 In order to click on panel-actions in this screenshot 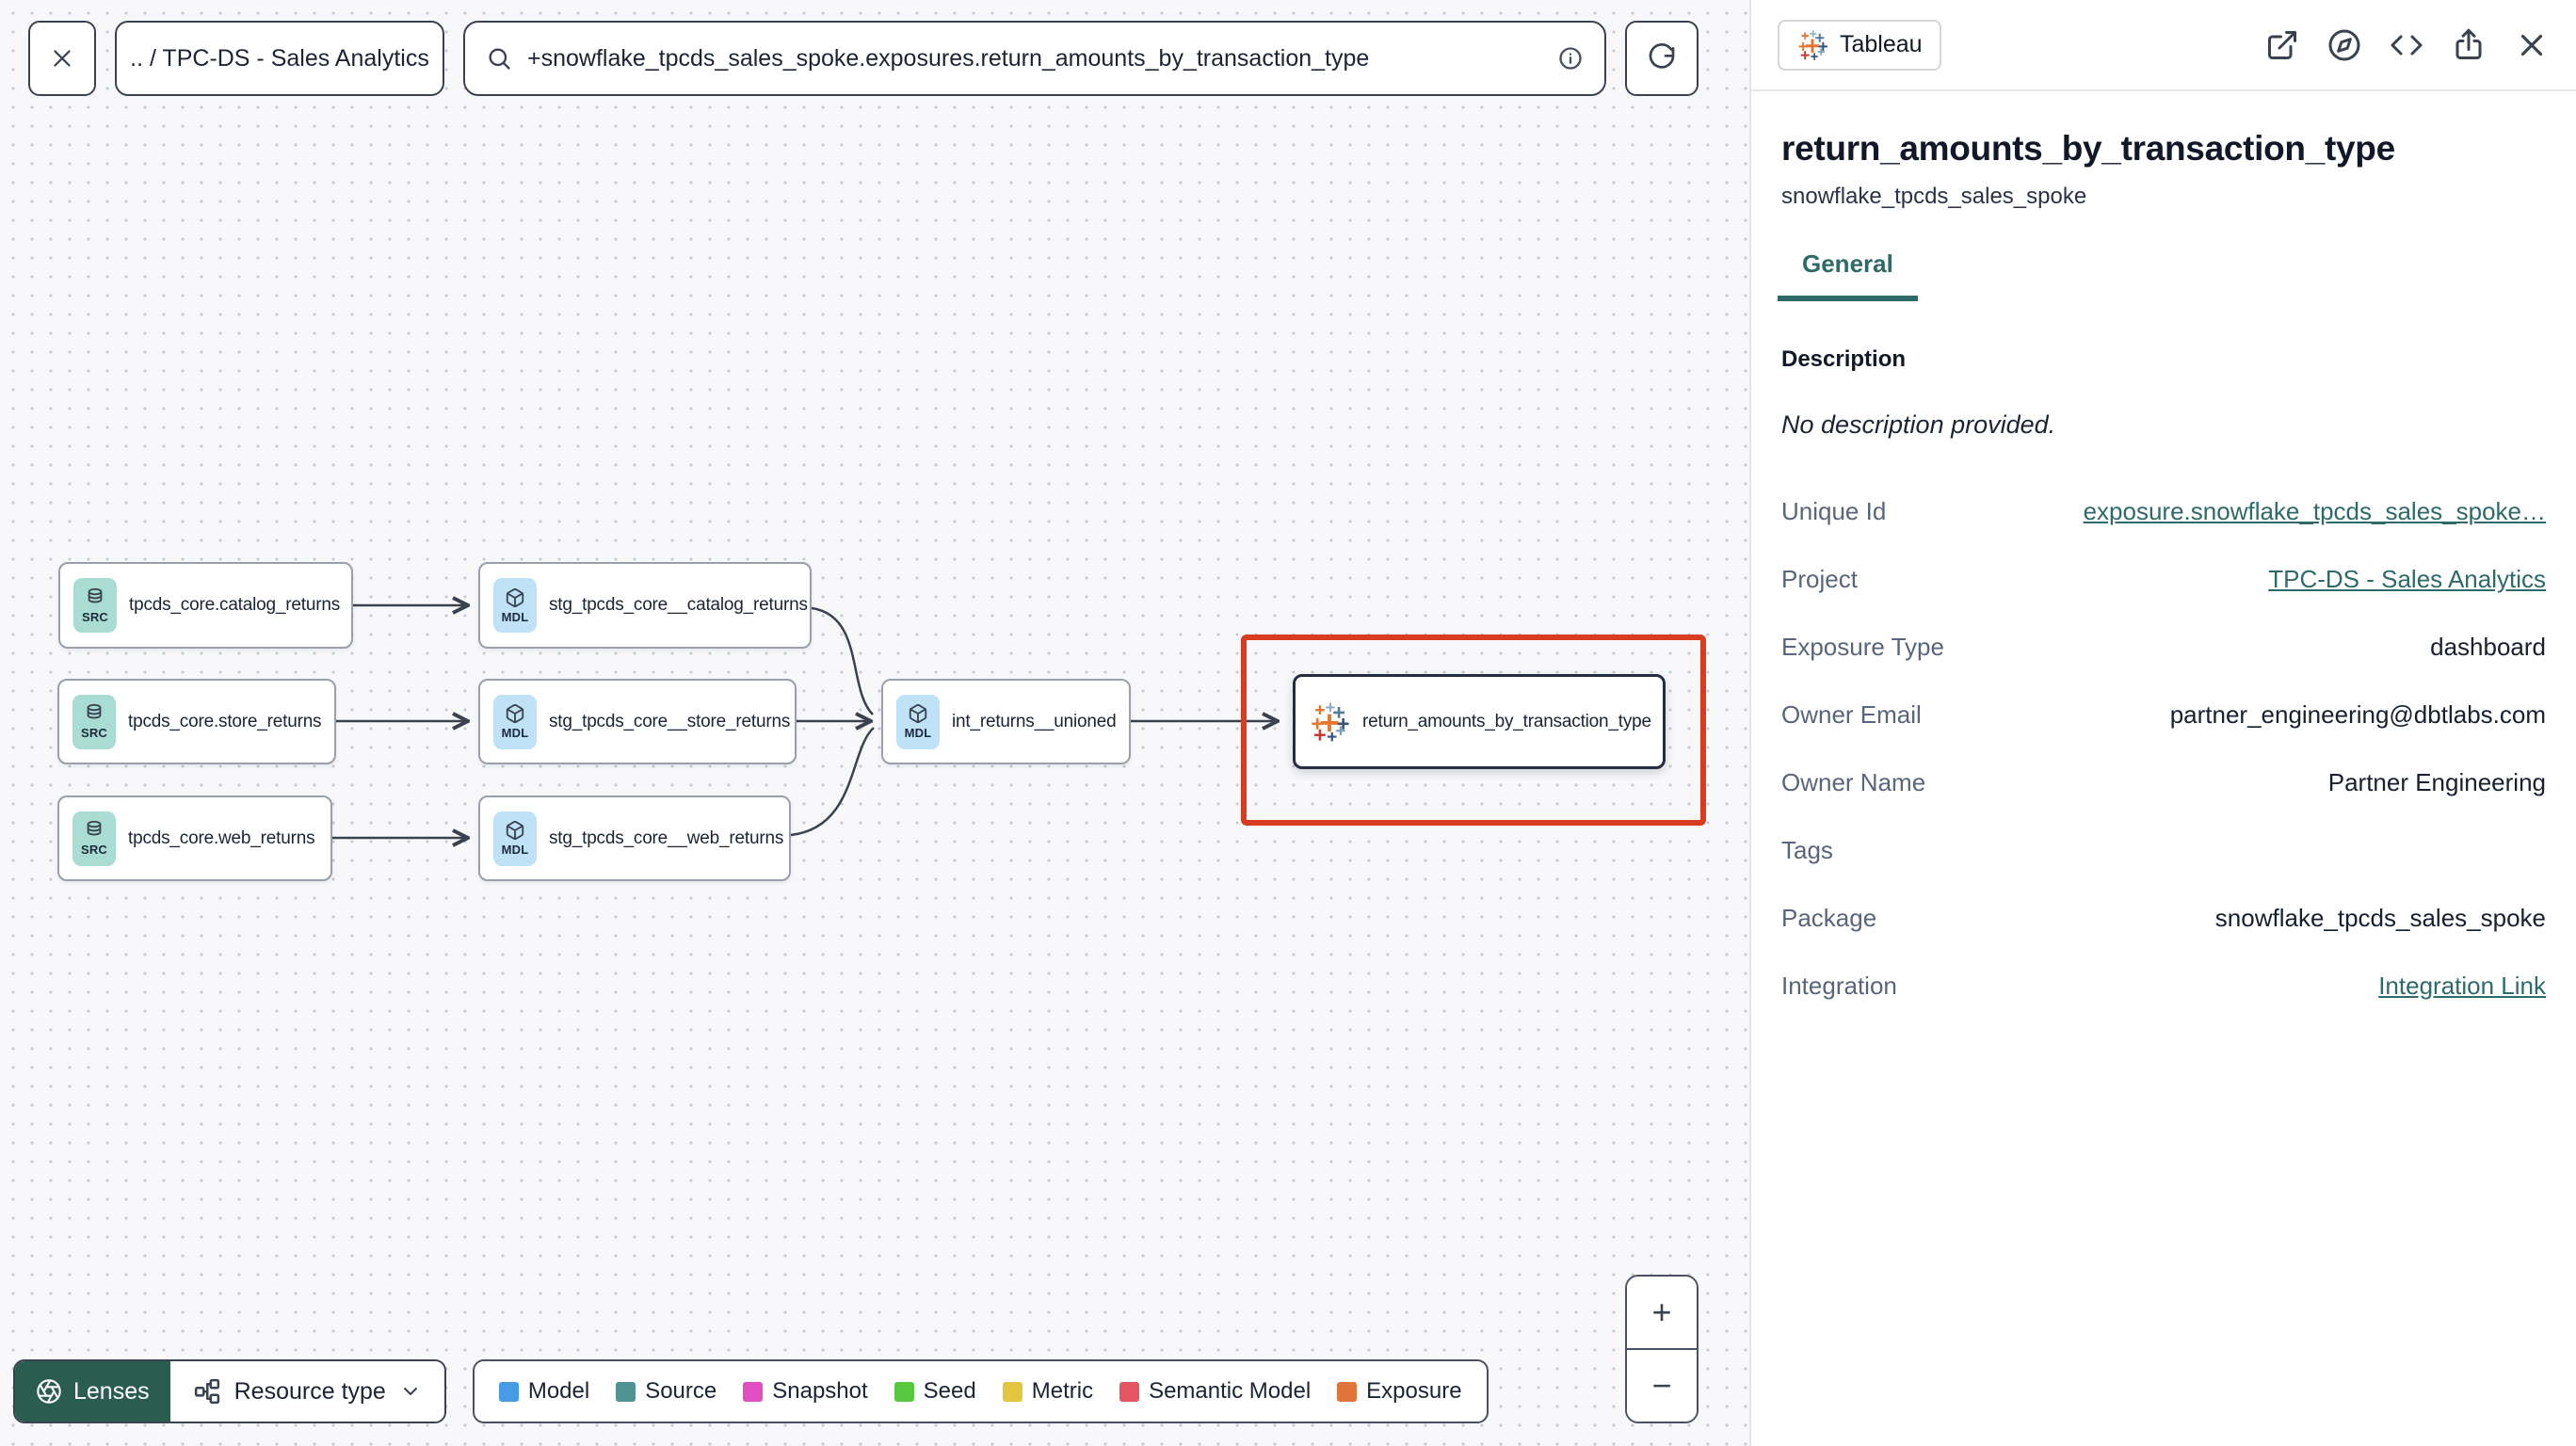, I will do `click(2407, 45)`.